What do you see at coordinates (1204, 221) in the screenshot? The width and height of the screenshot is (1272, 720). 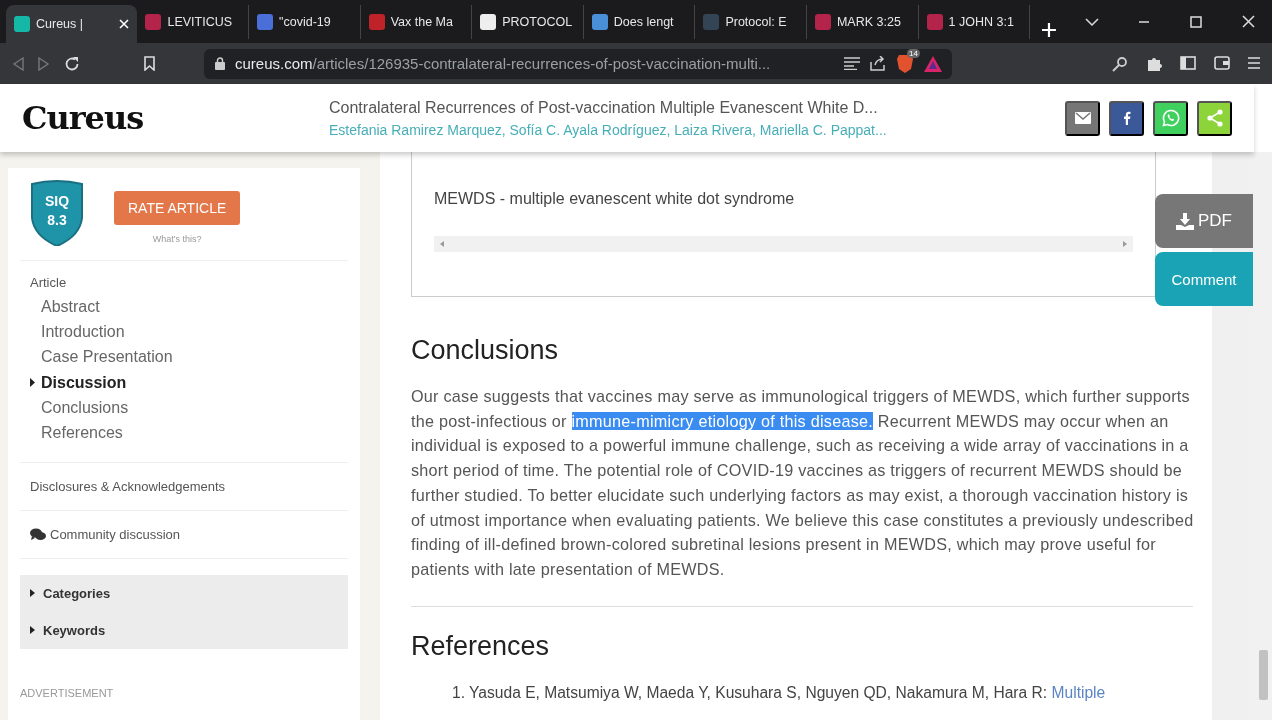 I see `pdf-button: PDF` at bounding box center [1204, 221].